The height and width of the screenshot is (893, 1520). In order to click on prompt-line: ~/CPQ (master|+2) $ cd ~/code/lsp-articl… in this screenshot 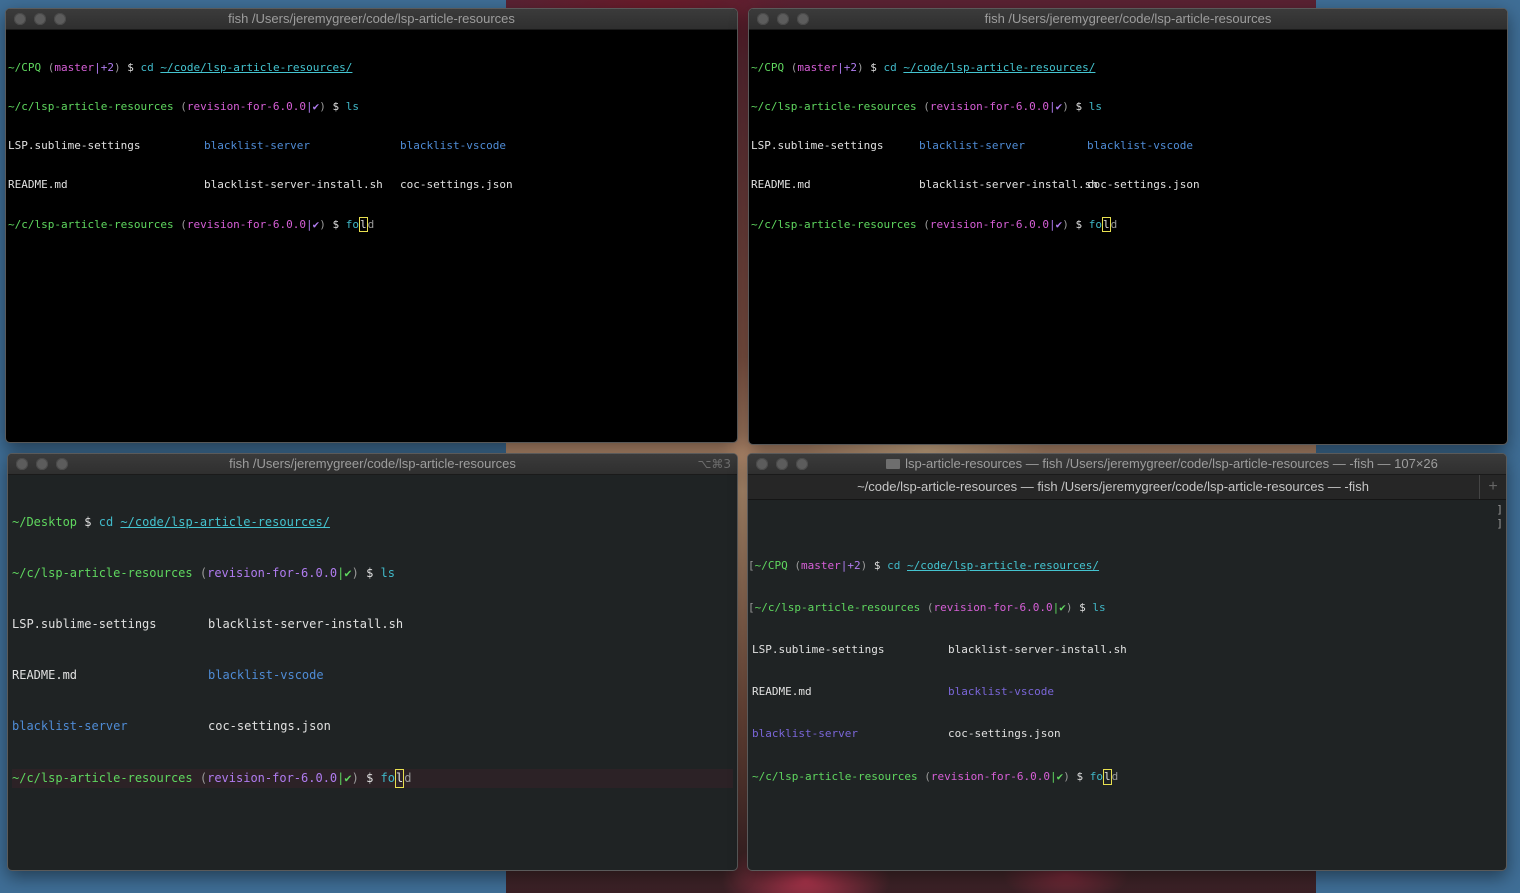, I will do `click(180, 67)`.